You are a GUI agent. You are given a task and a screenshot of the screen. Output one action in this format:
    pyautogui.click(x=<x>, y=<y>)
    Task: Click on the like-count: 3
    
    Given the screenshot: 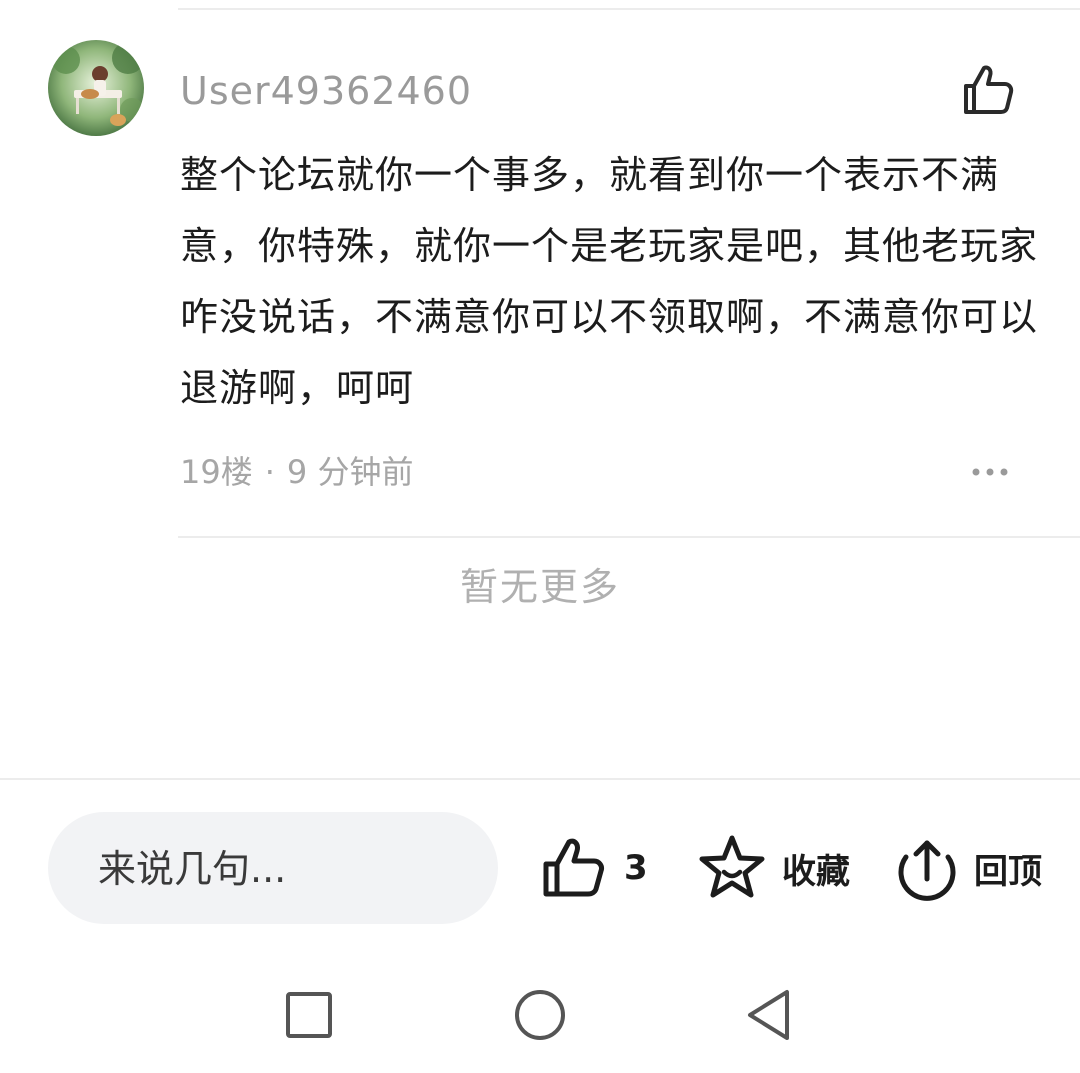 What is the action you would take?
    pyautogui.click(x=636, y=868)
    